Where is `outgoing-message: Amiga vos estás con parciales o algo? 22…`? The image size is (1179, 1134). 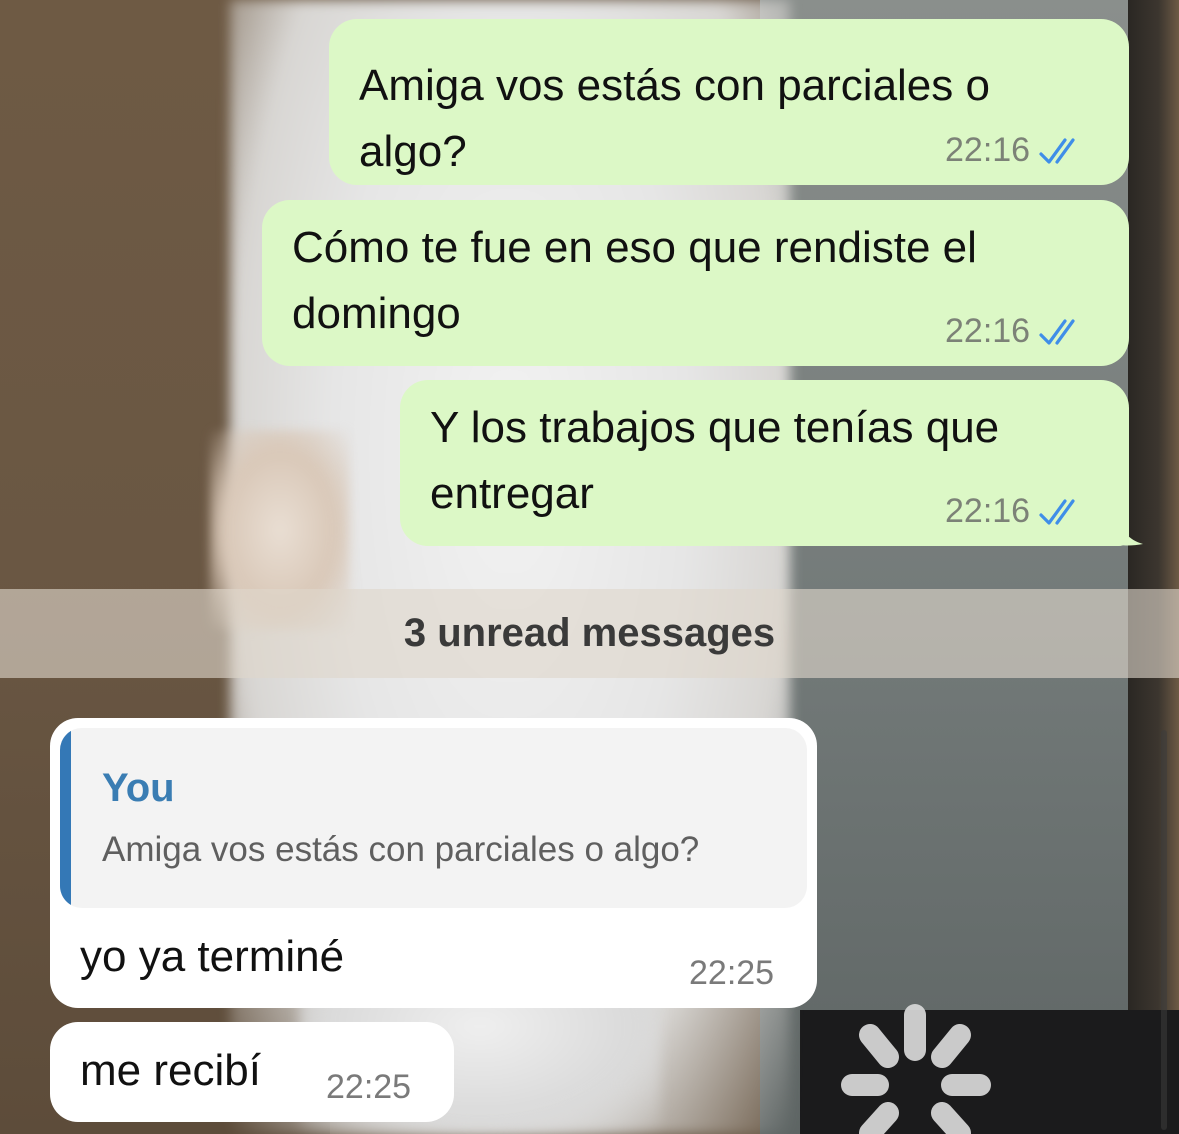 outgoing-message: Amiga vos estás con parciales o algo? 22… is located at coordinates (729, 102).